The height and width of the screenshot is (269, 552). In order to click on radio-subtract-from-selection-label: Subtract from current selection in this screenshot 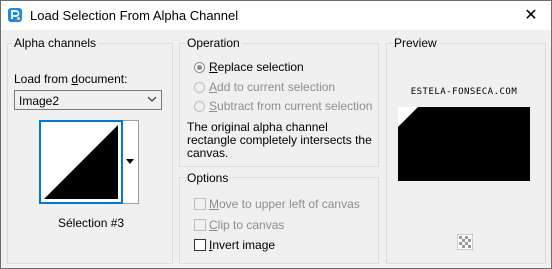, I will do `click(290, 106)`.